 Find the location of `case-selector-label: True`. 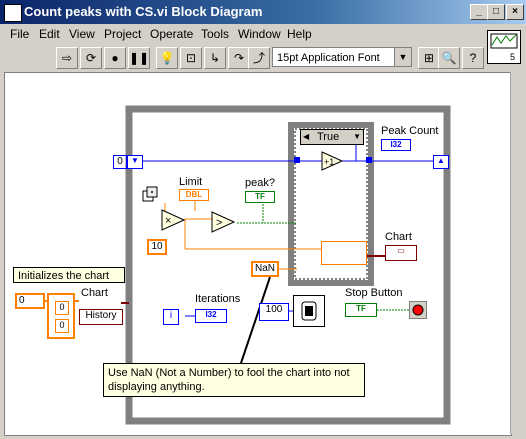

case-selector-label: True is located at coordinates (328, 137).